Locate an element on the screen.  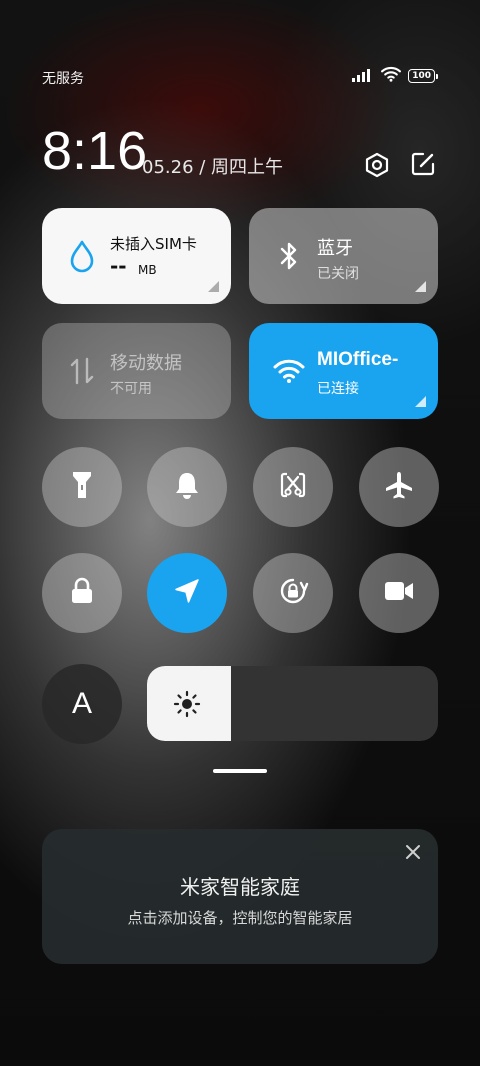
flashlight-icon is located at coordinates (82, 487).